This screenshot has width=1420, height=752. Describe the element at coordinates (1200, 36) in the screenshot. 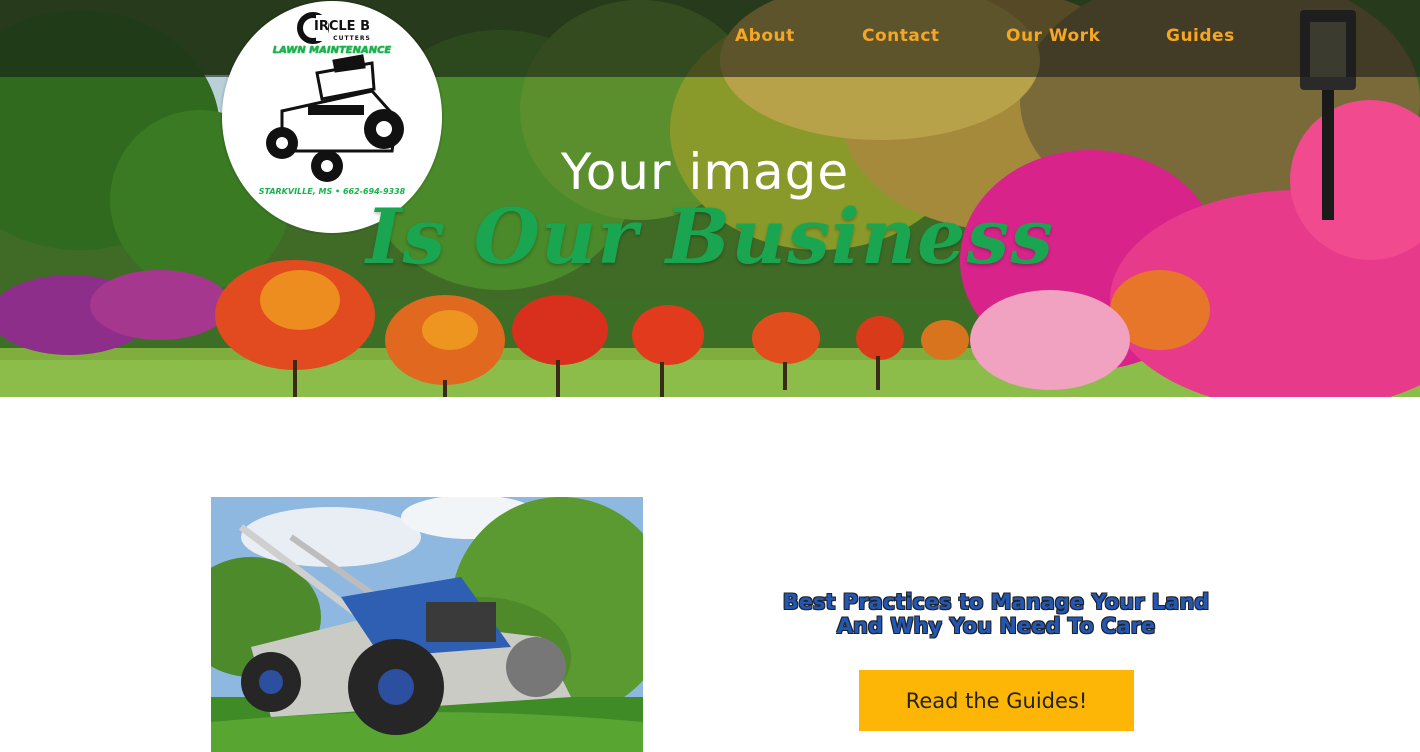

I see `nav-link-guides: Guides` at that location.